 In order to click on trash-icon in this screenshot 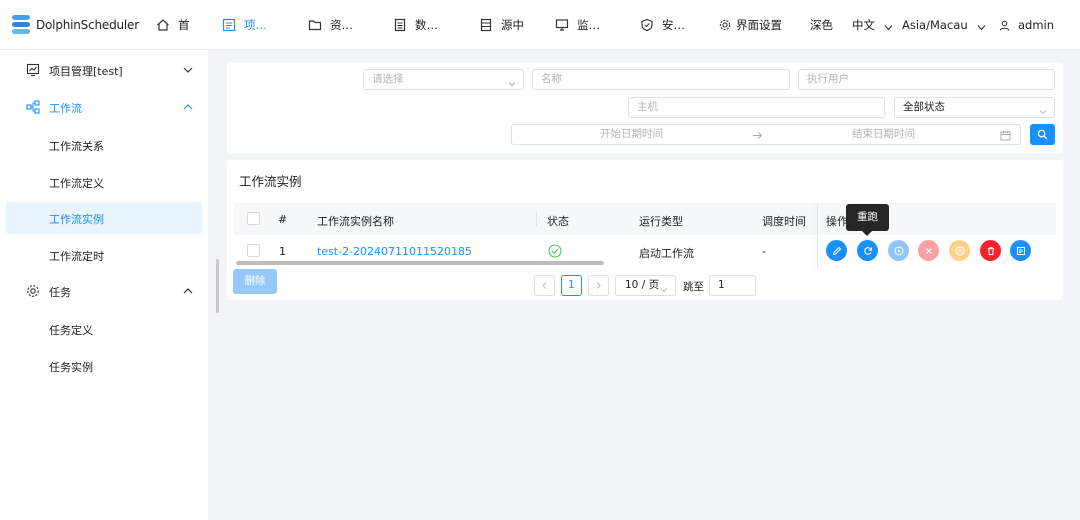, I will do `click(991, 251)`.